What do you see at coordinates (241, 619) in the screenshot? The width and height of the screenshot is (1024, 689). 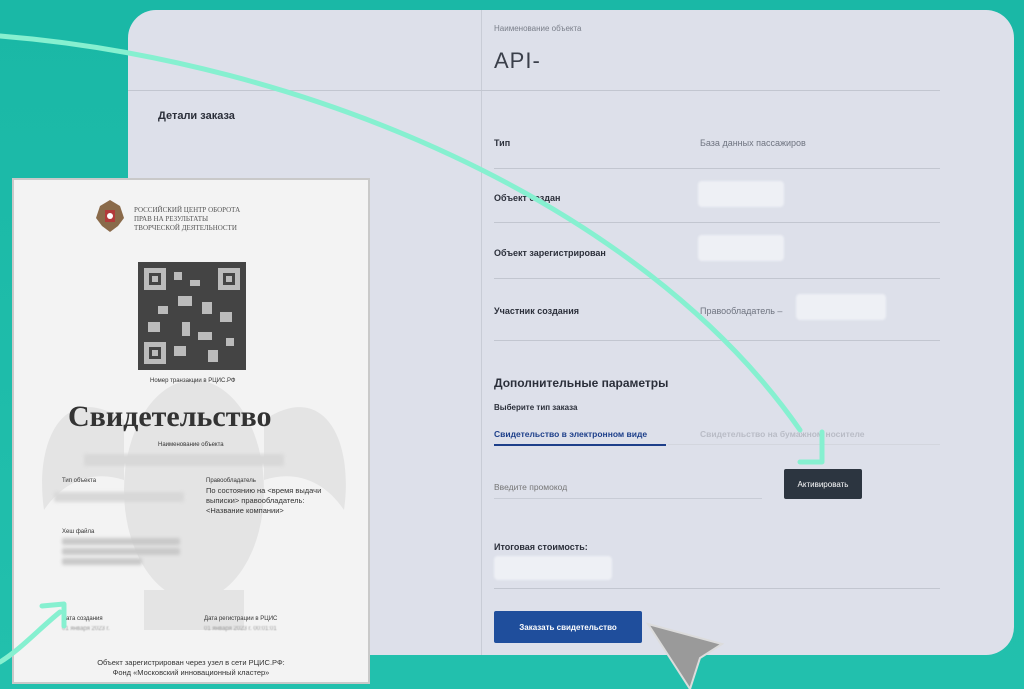 I see `cert-registered-label: Дата регистрации в РЦИС` at bounding box center [241, 619].